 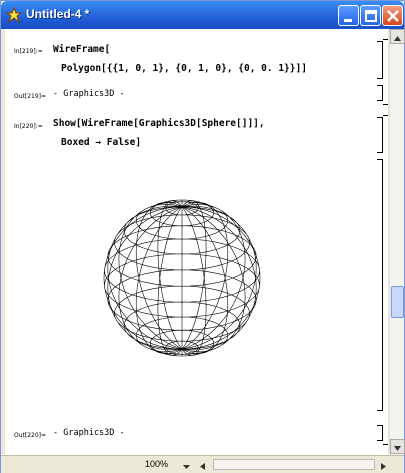 I want to click on vertical-scroll-thumb, so click(x=397, y=302).